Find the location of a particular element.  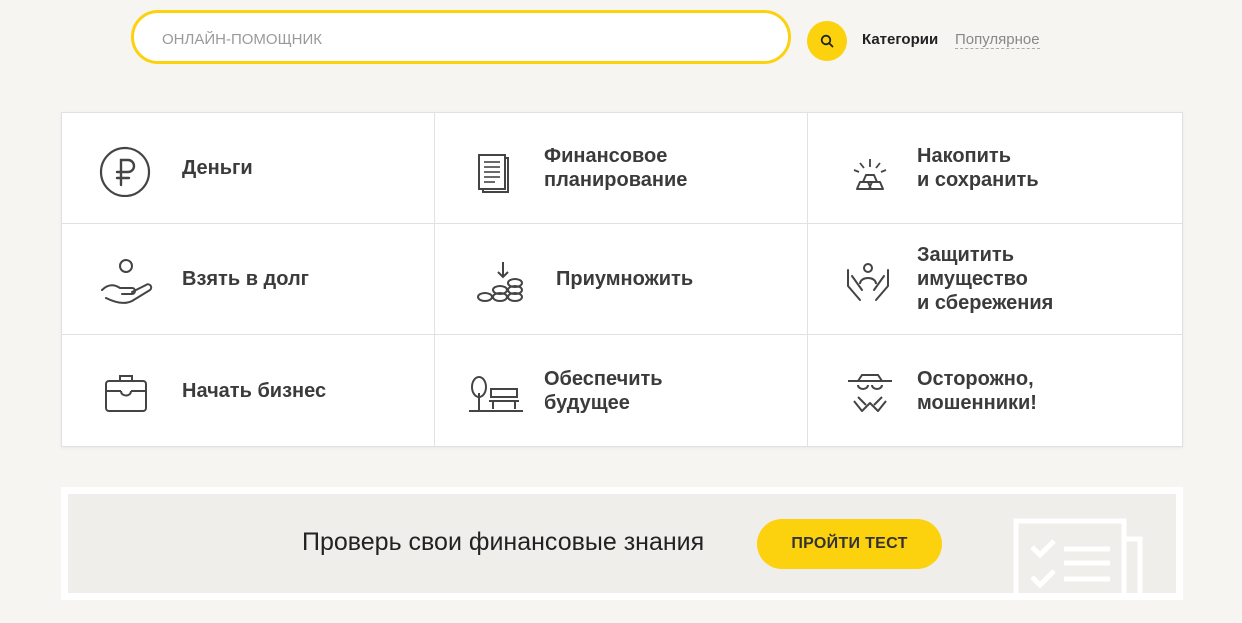

search-button is located at coordinates (827, 41).